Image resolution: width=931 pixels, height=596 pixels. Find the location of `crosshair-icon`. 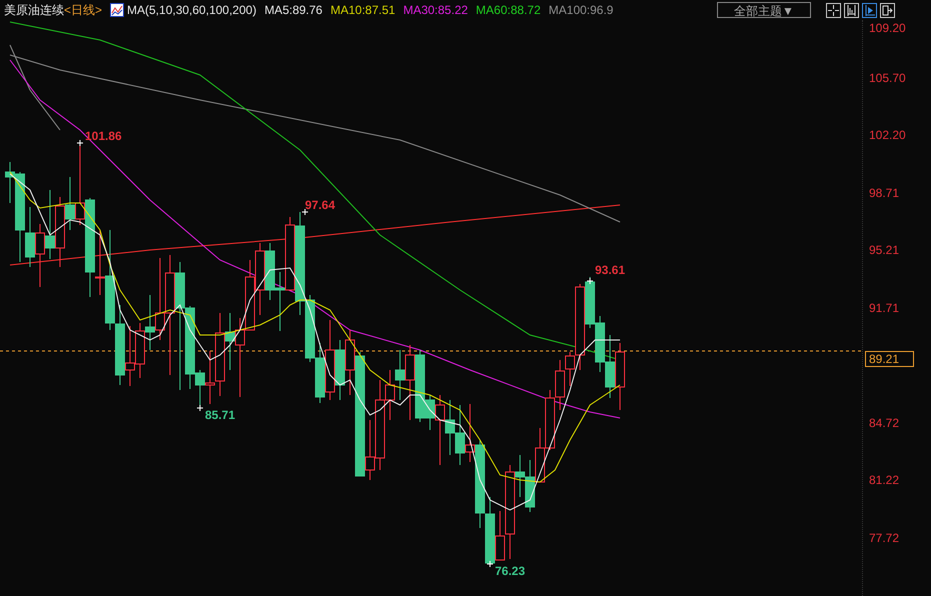

crosshair-icon is located at coordinates (833, 10).